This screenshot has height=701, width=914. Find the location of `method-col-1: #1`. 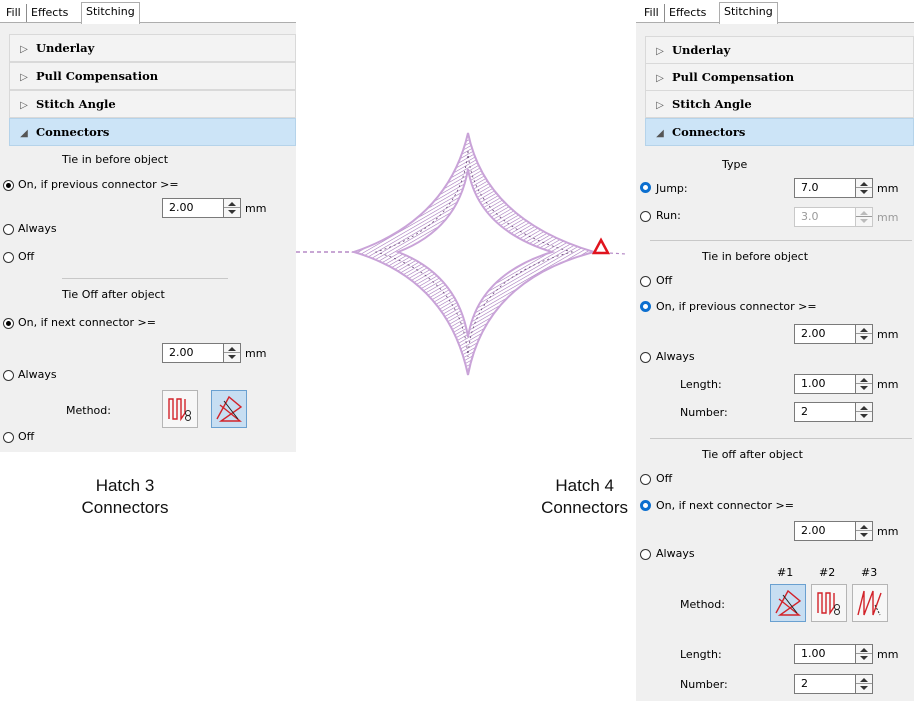

method-col-1: #1 is located at coordinates (785, 572).